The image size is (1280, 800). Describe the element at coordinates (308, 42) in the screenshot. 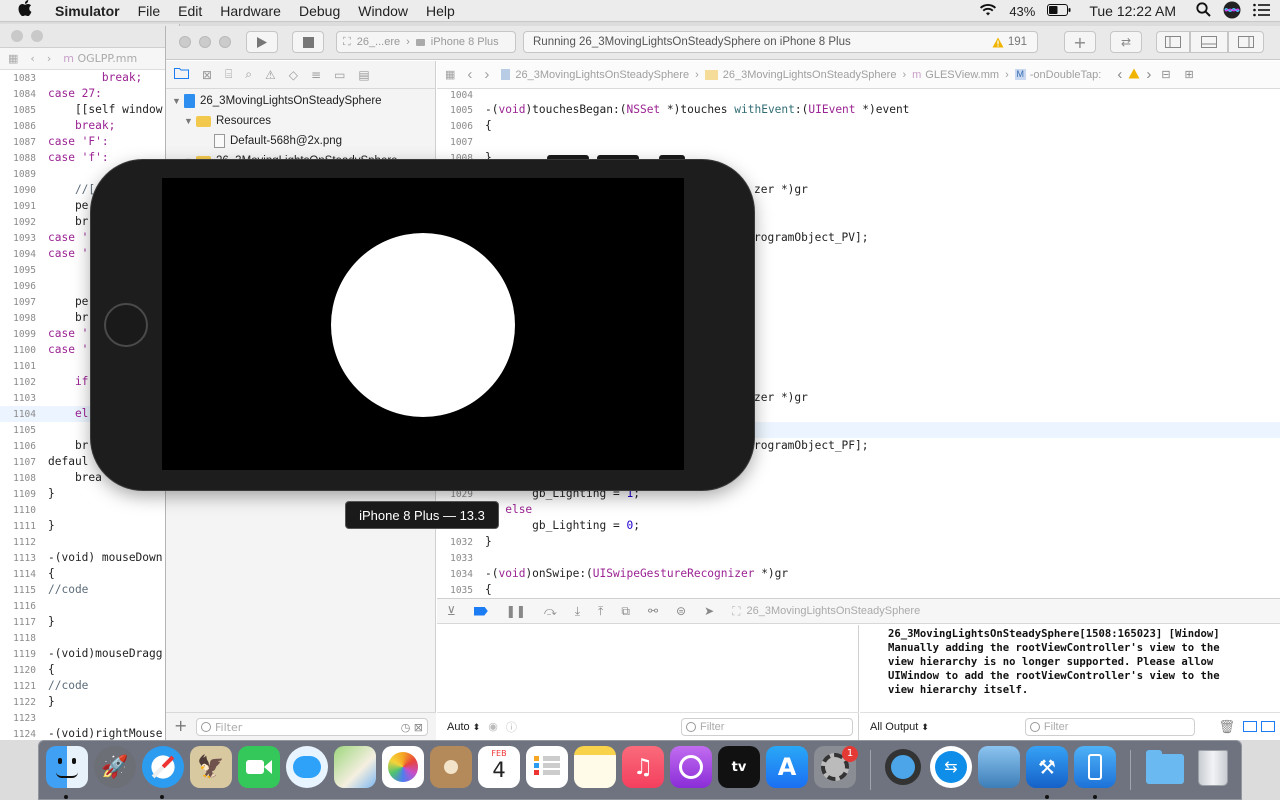

I see `stop-button` at that location.